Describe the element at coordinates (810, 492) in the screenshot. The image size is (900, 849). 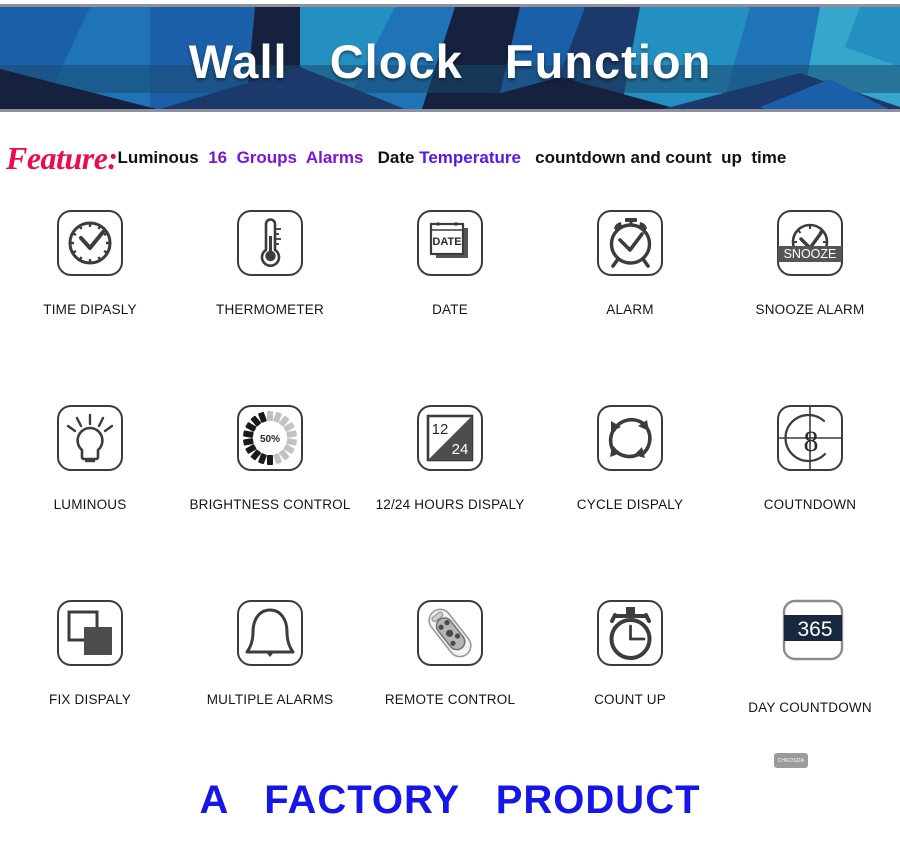
I see `feature-cell-countdown: 8 COUTNDOWN` at that location.